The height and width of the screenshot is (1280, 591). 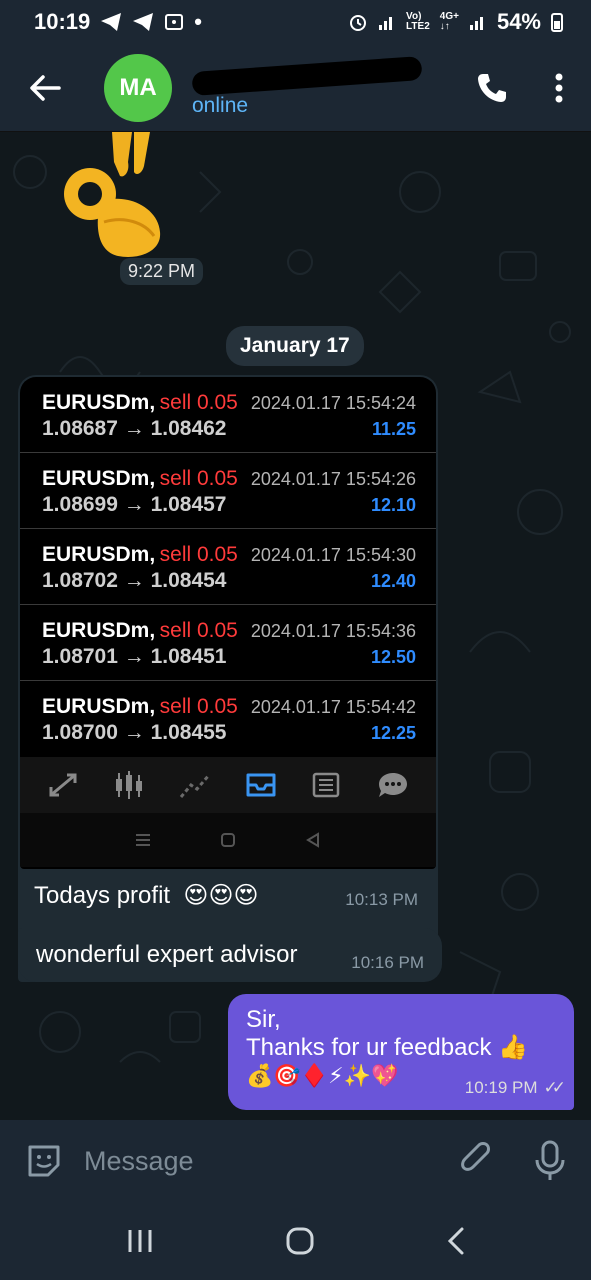 I want to click on trade-datetime: 2024.01.17 15:54:30, so click(x=333, y=555).